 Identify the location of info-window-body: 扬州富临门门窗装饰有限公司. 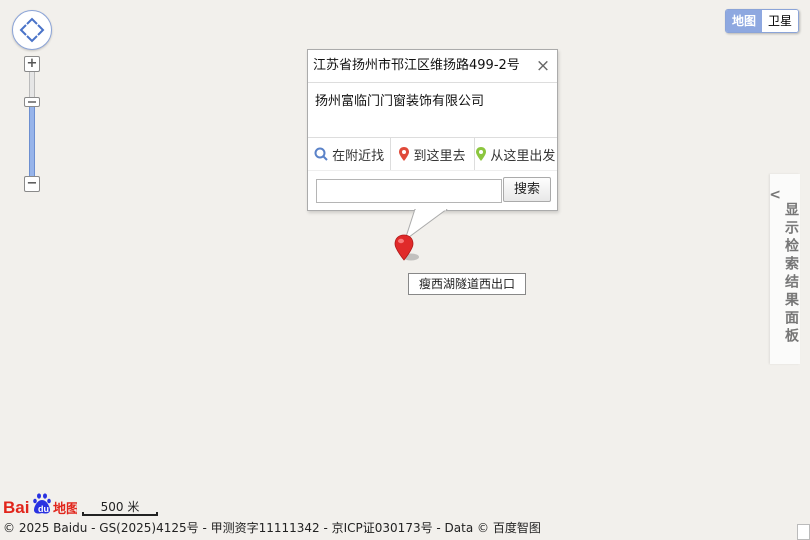
(432, 110).